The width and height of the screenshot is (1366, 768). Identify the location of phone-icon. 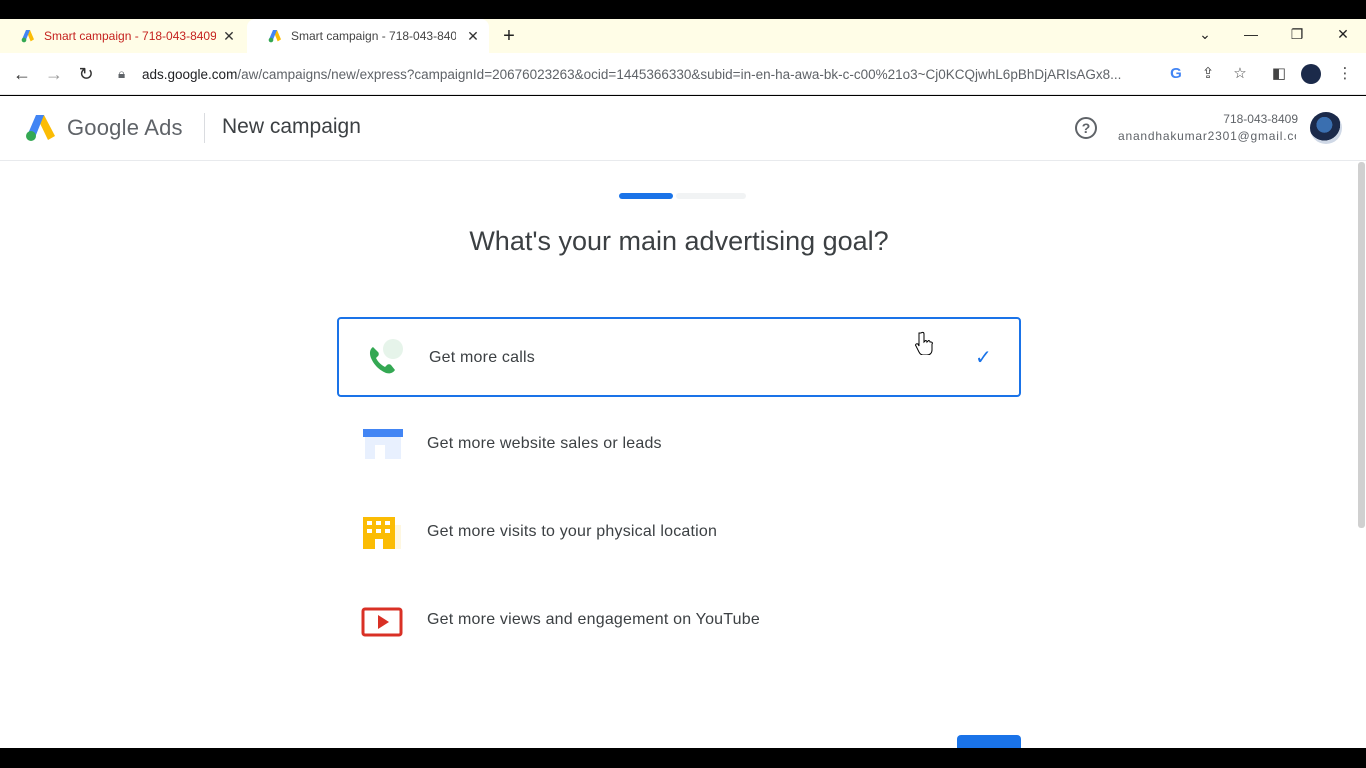
(386, 356).